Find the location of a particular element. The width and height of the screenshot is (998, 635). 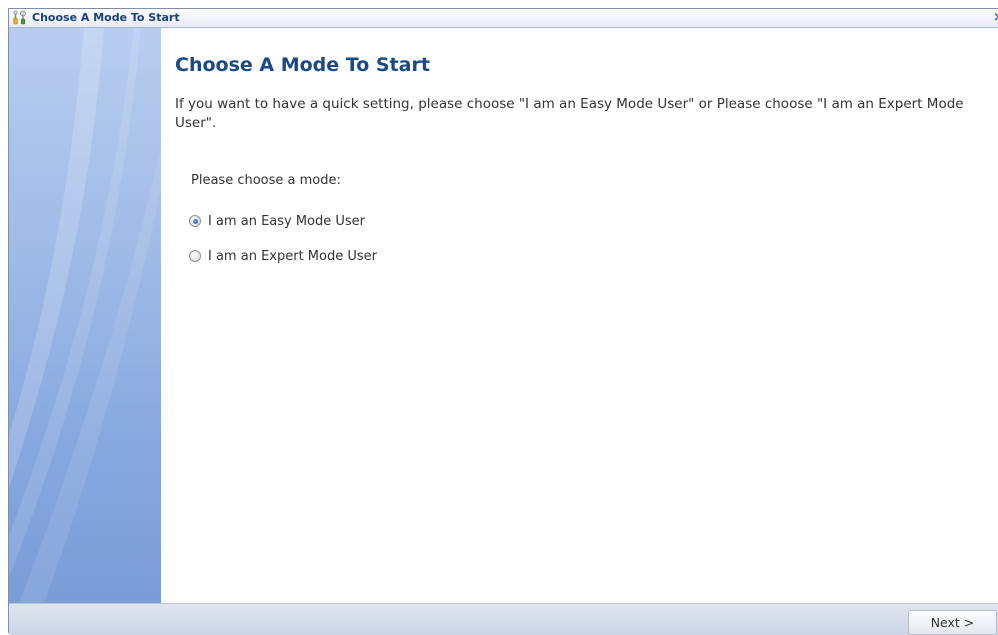

close-icon: × is located at coordinates (994, 17).